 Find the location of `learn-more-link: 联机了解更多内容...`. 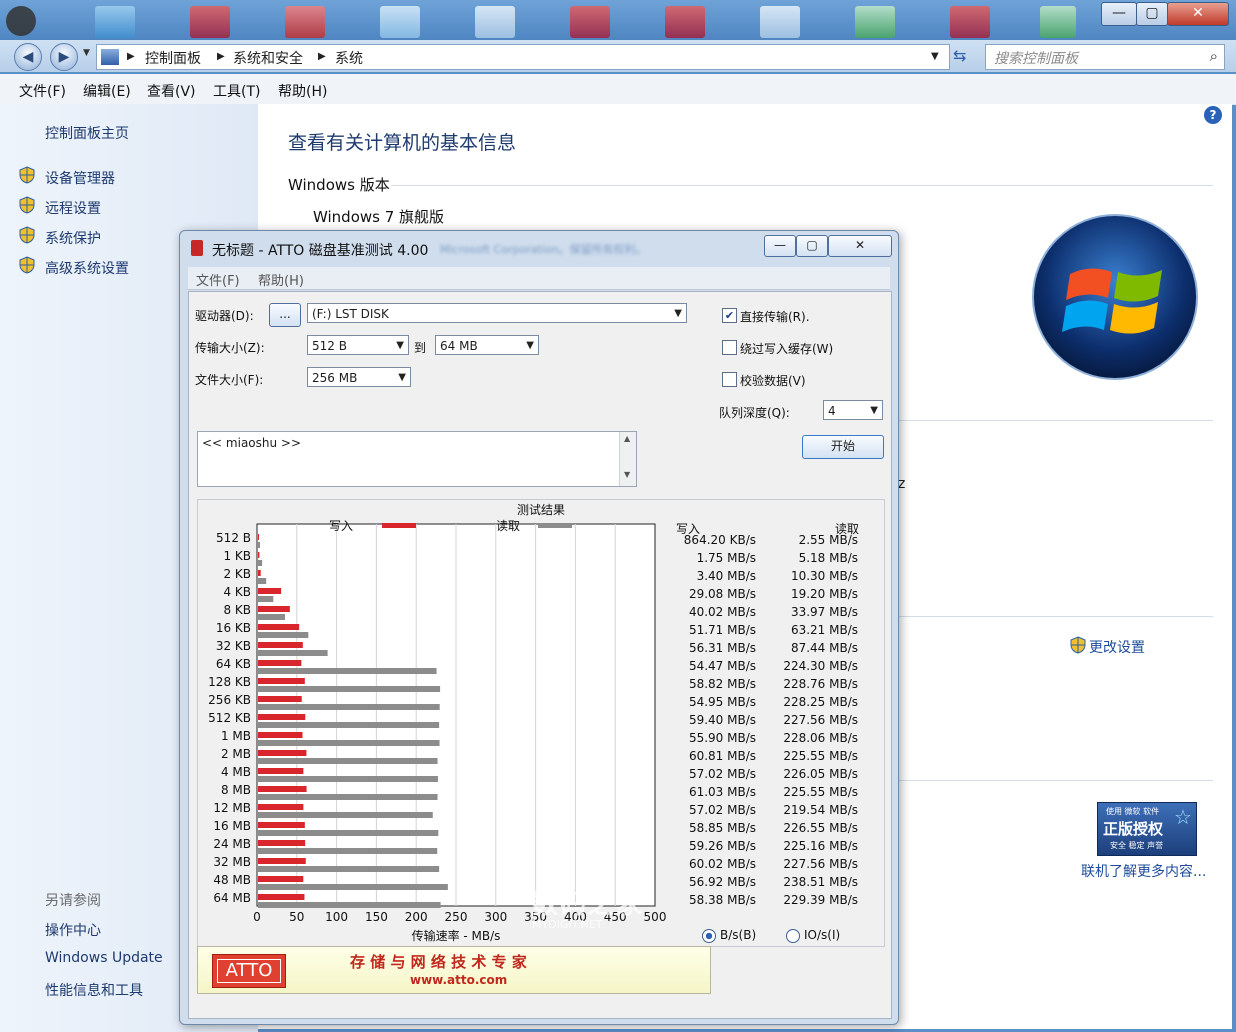

learn-more-link: 联机了解更多内容... is located at coordinates (1143, 871).